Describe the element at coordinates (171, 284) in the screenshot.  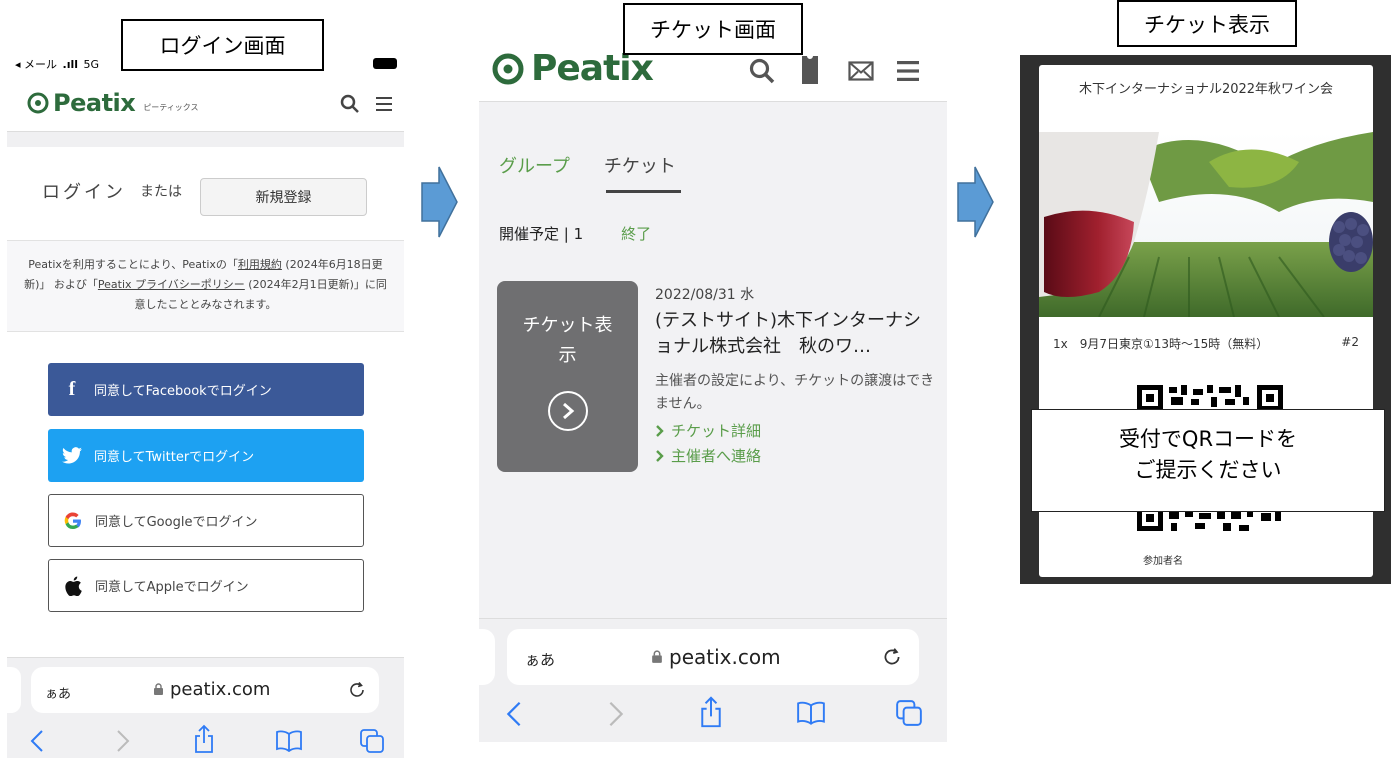
I see `privacy-policy-link: Peatix プライバシーポリシー` at that location.